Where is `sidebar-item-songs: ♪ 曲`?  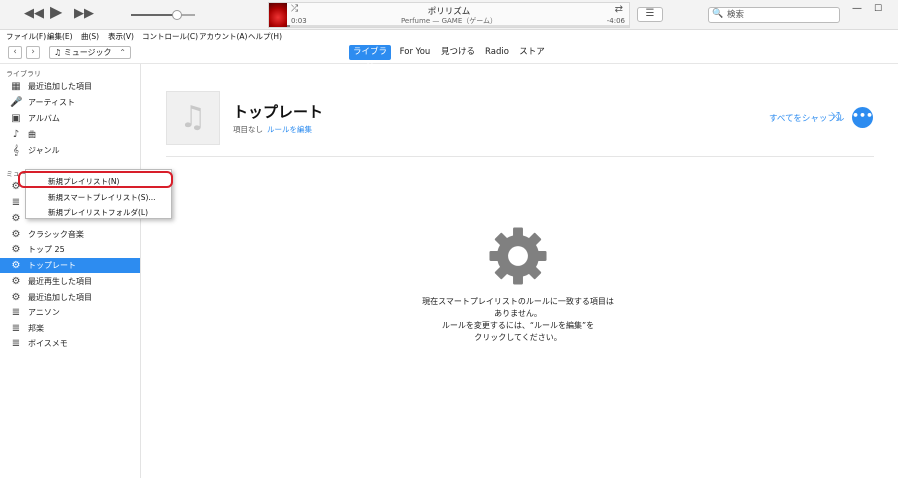 sidebar-item-songs: ♪ 曲 is located at coordinates (70, 134).